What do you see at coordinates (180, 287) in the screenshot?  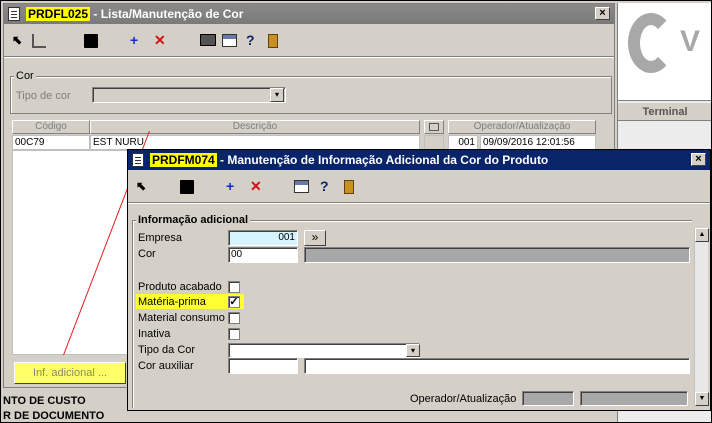 I see `produto-acabado-label: Produto acabado` at bounding box center [180, 287].